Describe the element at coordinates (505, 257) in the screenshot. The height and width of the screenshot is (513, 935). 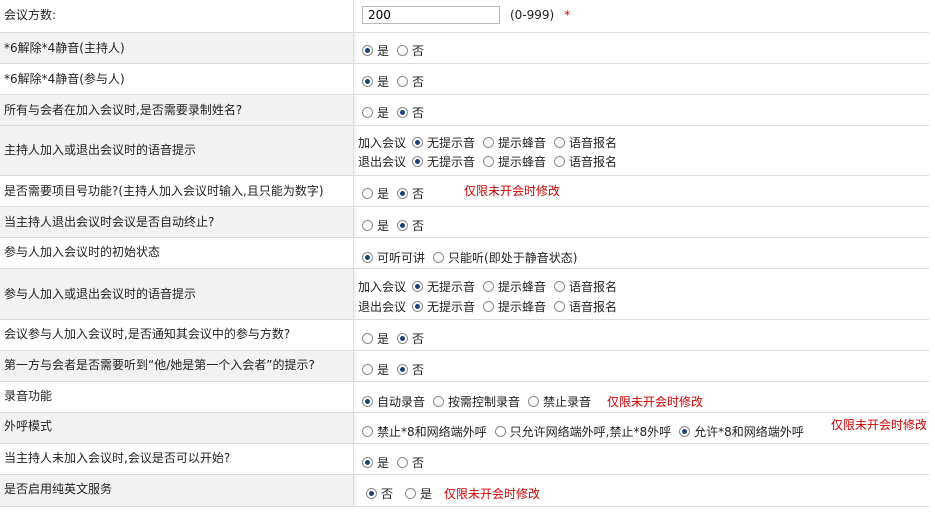
I see `radio-listen-only: 只能听(即处于静音状态)` at that location.